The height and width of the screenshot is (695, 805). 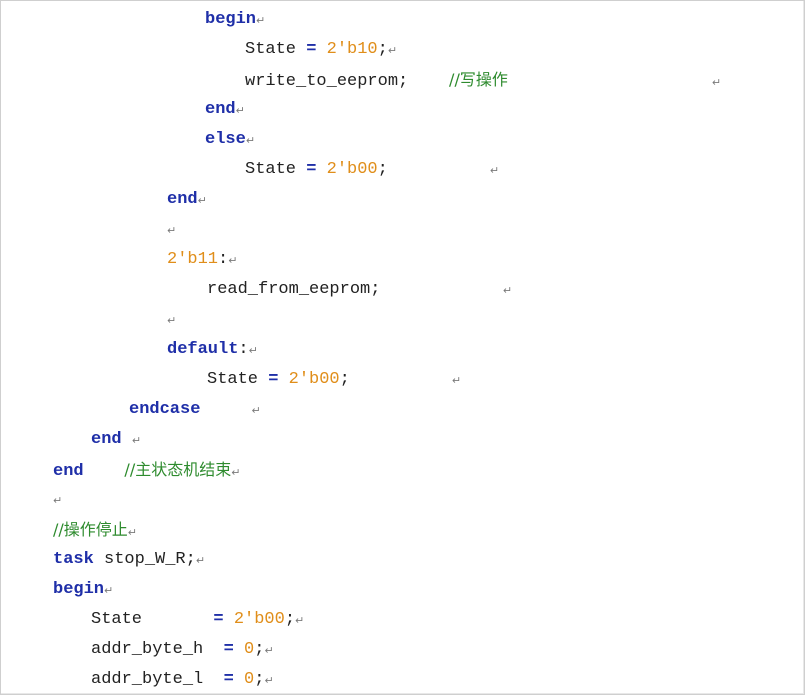 I want to click on code-line: addr_byte_l = 0;↵, so click(x=182, y=680).